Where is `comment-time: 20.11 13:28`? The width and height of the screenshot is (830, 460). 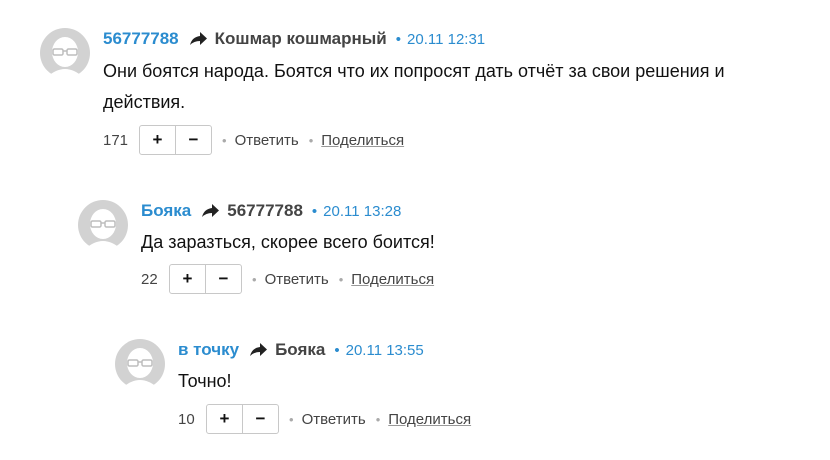
comment-time: 20.11 13:28 is located at coordinates (362, 211).